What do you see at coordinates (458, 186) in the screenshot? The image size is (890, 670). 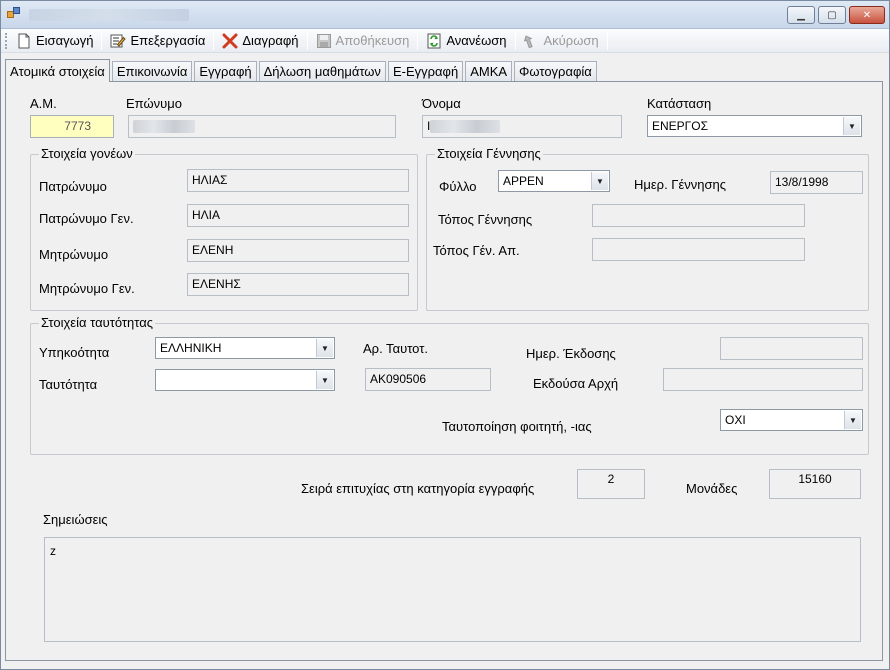 I see `gender-label: Φύλλο` at bounding box center [458, 186].